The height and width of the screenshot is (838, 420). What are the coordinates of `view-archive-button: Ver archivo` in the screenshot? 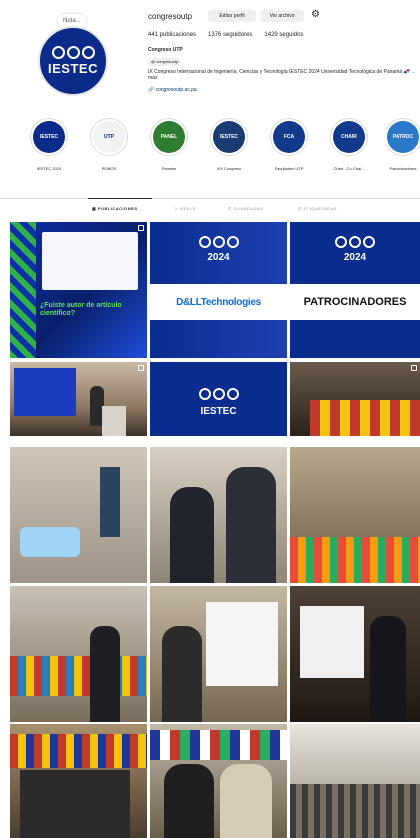 It's located at (282, 16).